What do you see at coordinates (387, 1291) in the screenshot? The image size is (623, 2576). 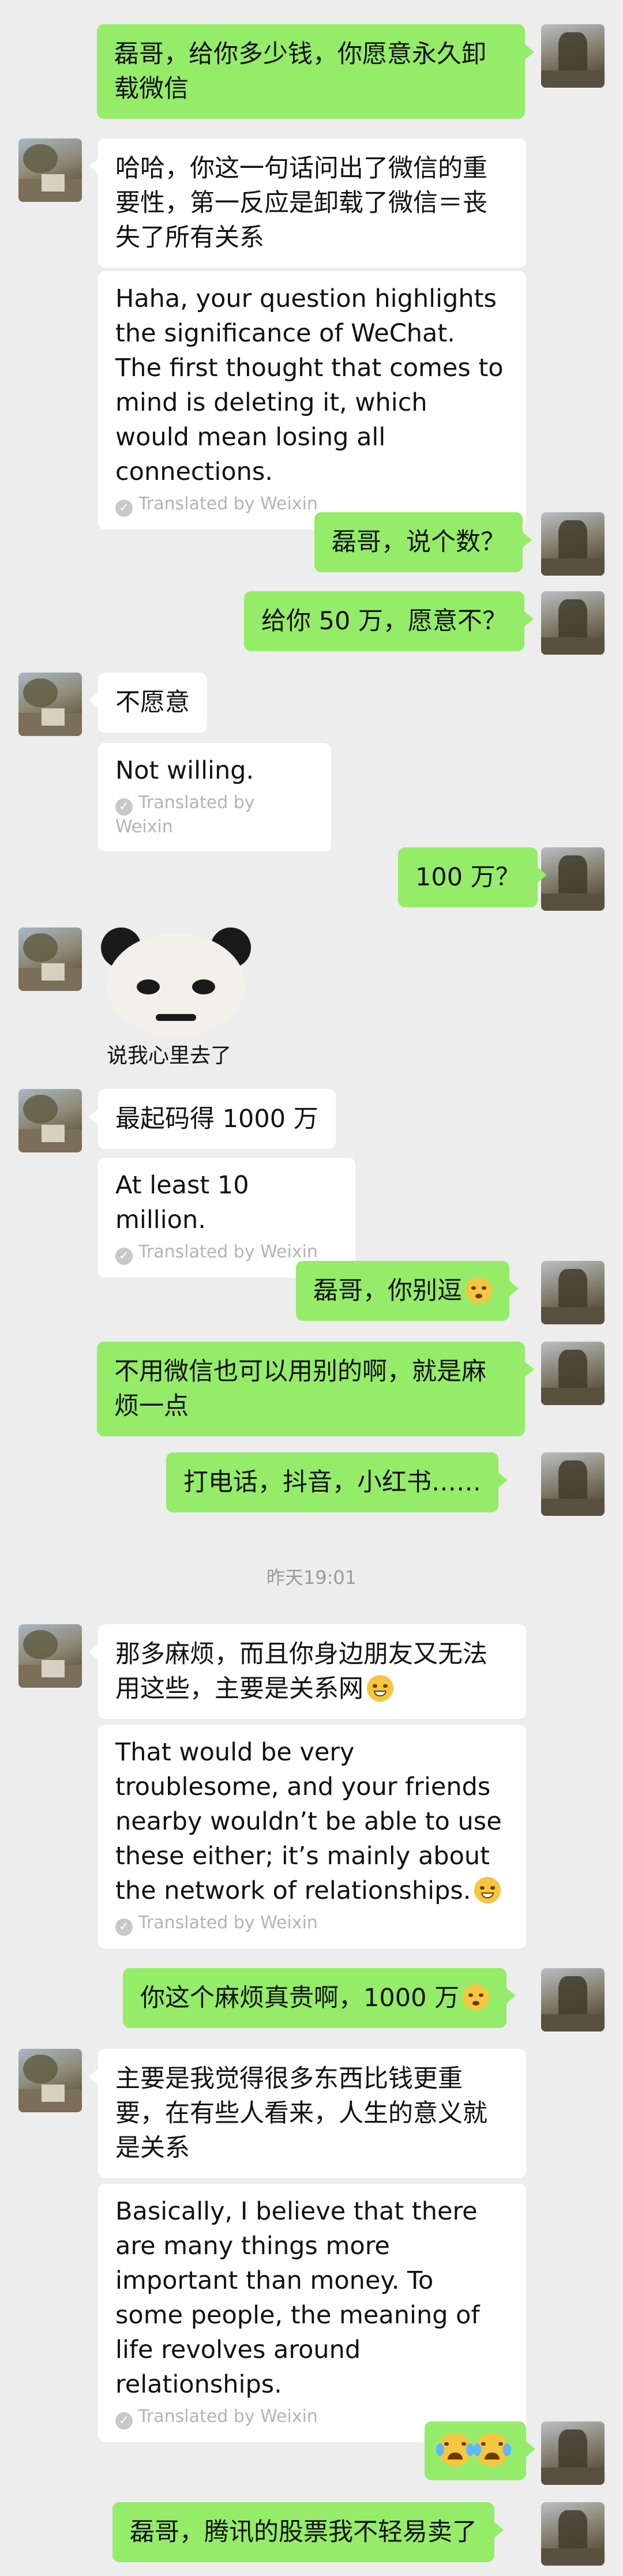 I see `message-text: 磊哥，你别逗` at bounding box center [387, 1291].